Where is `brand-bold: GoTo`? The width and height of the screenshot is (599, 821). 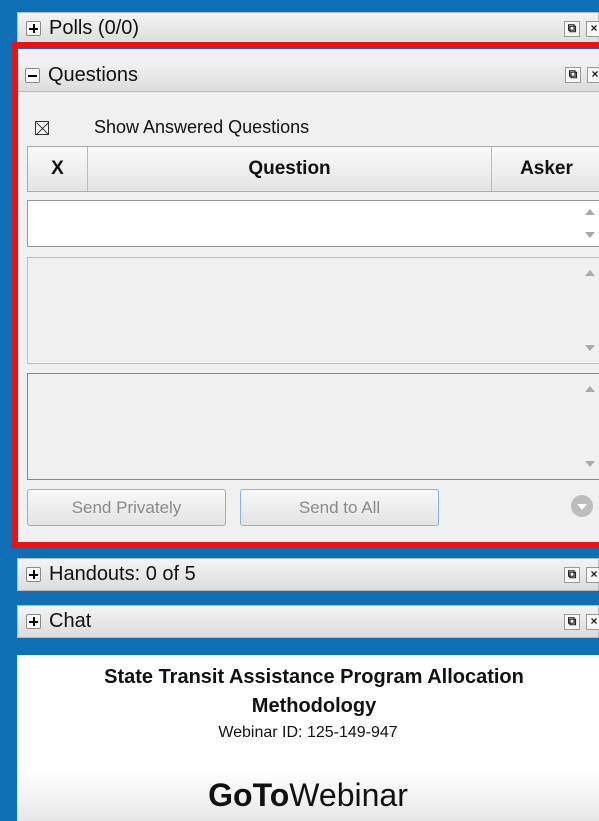
brand-bold: GoTo is located at coordinates (249, 795).